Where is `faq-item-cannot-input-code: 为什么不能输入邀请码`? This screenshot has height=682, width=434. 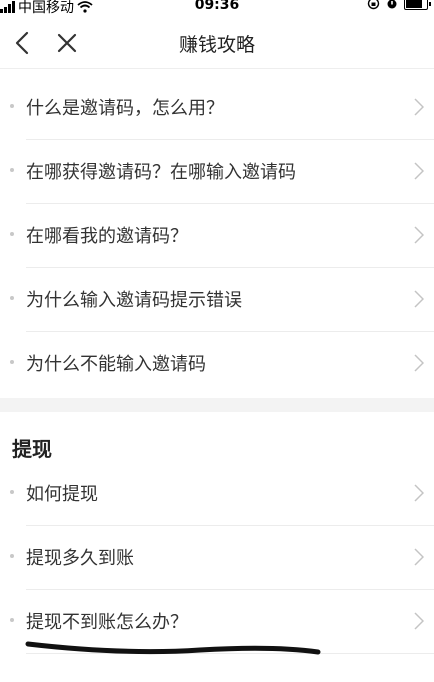 faq-item-cannot-input-code: 为什么不能输入邀请码 is located at coordinates (217, 364).